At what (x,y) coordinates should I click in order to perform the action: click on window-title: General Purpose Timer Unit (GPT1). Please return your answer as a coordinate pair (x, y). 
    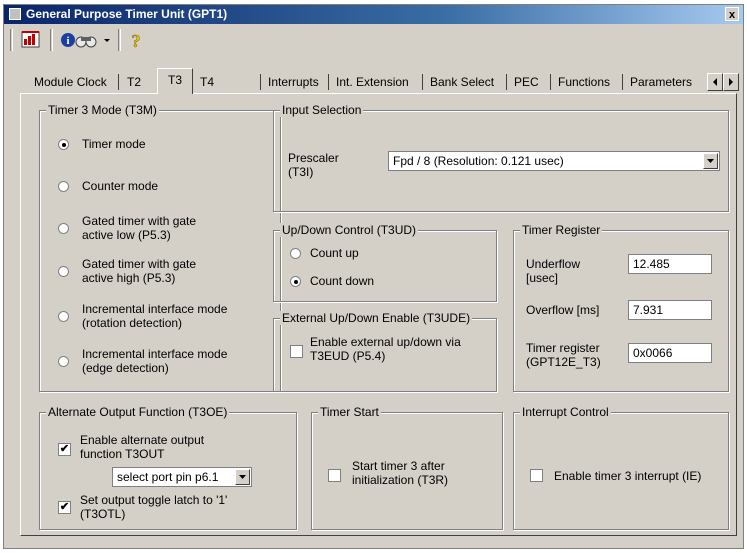
    Looking at the image, I should click on (127, 14).